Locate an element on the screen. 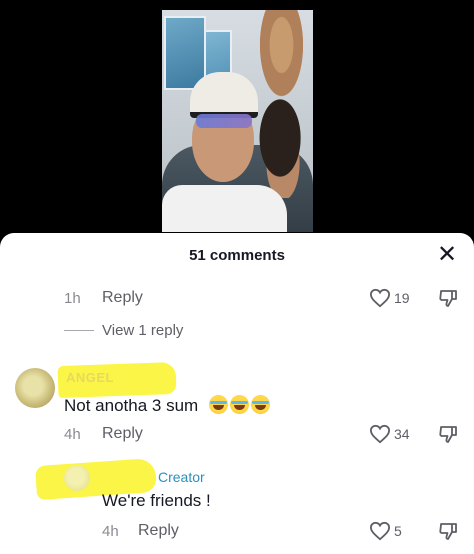  video-cap is located at coordinates (224, 95).